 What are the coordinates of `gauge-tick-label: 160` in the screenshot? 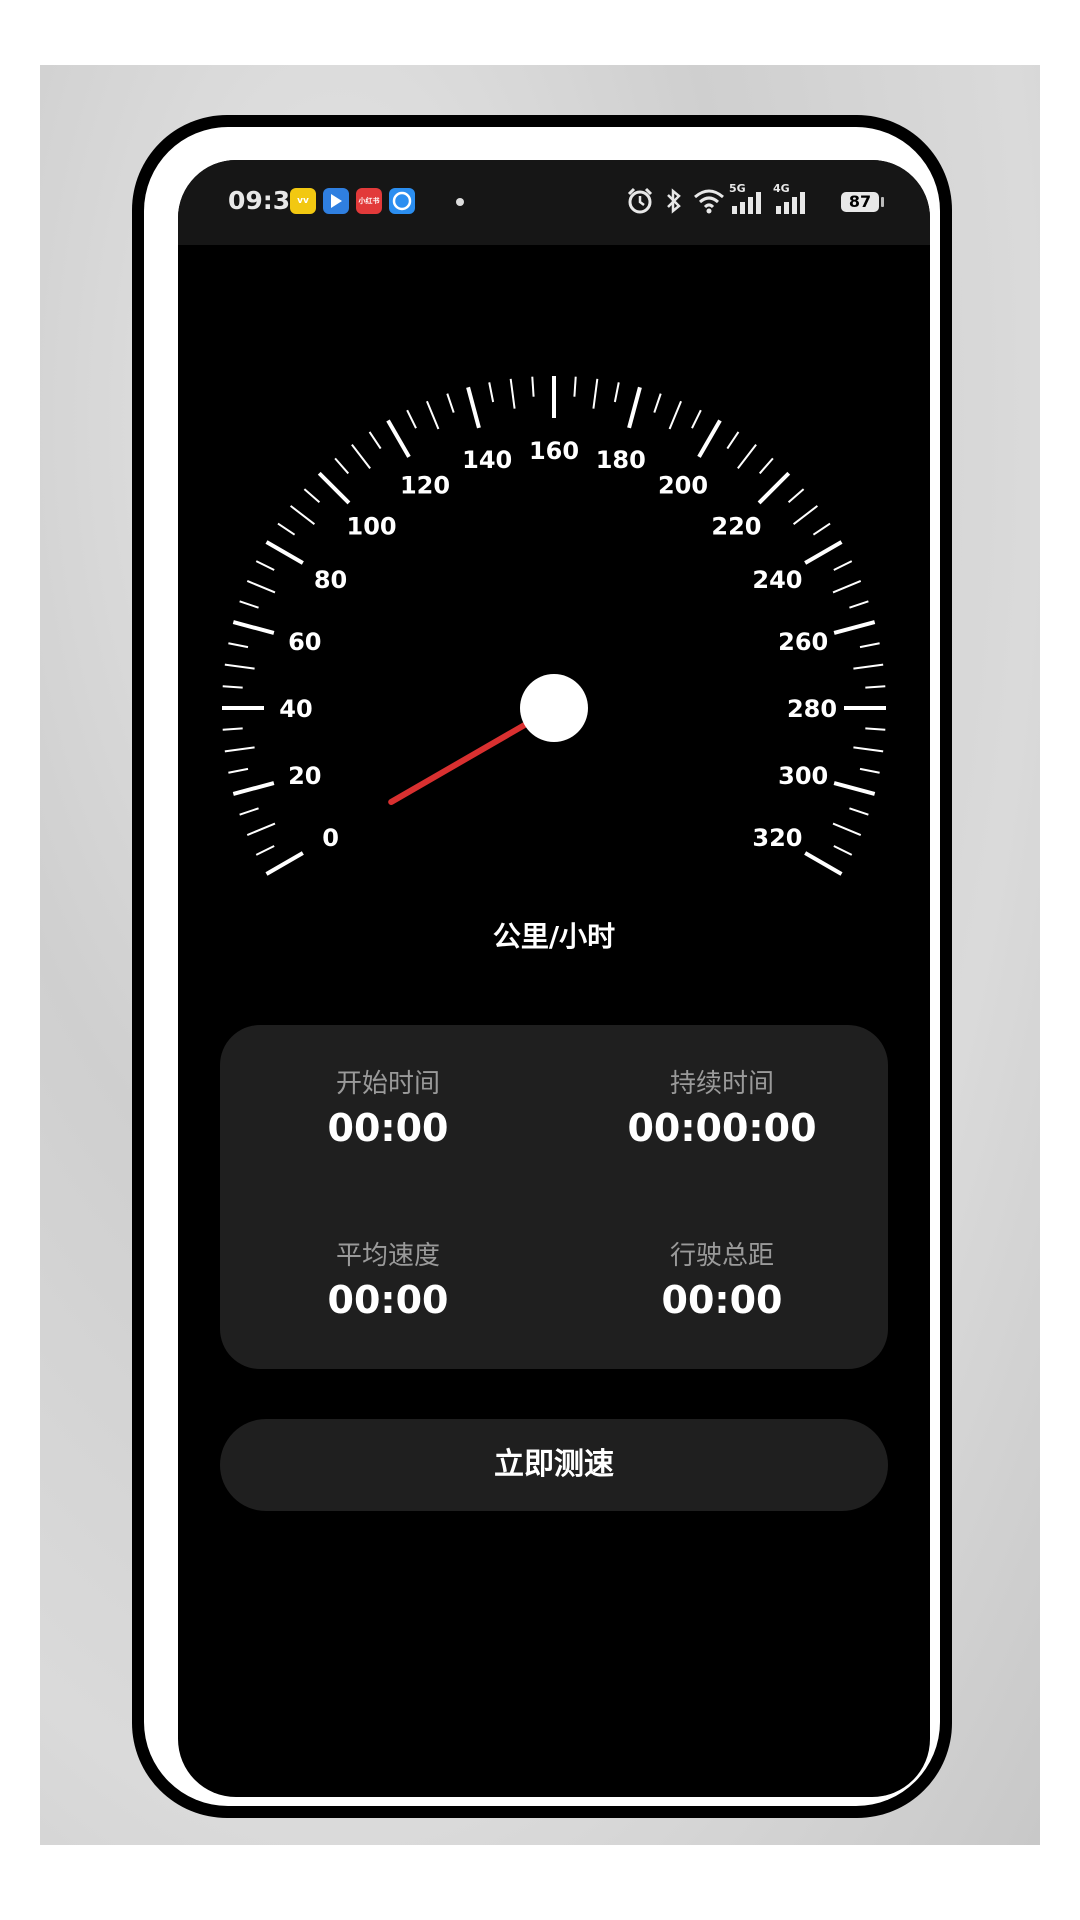 It's located at (554, 451).